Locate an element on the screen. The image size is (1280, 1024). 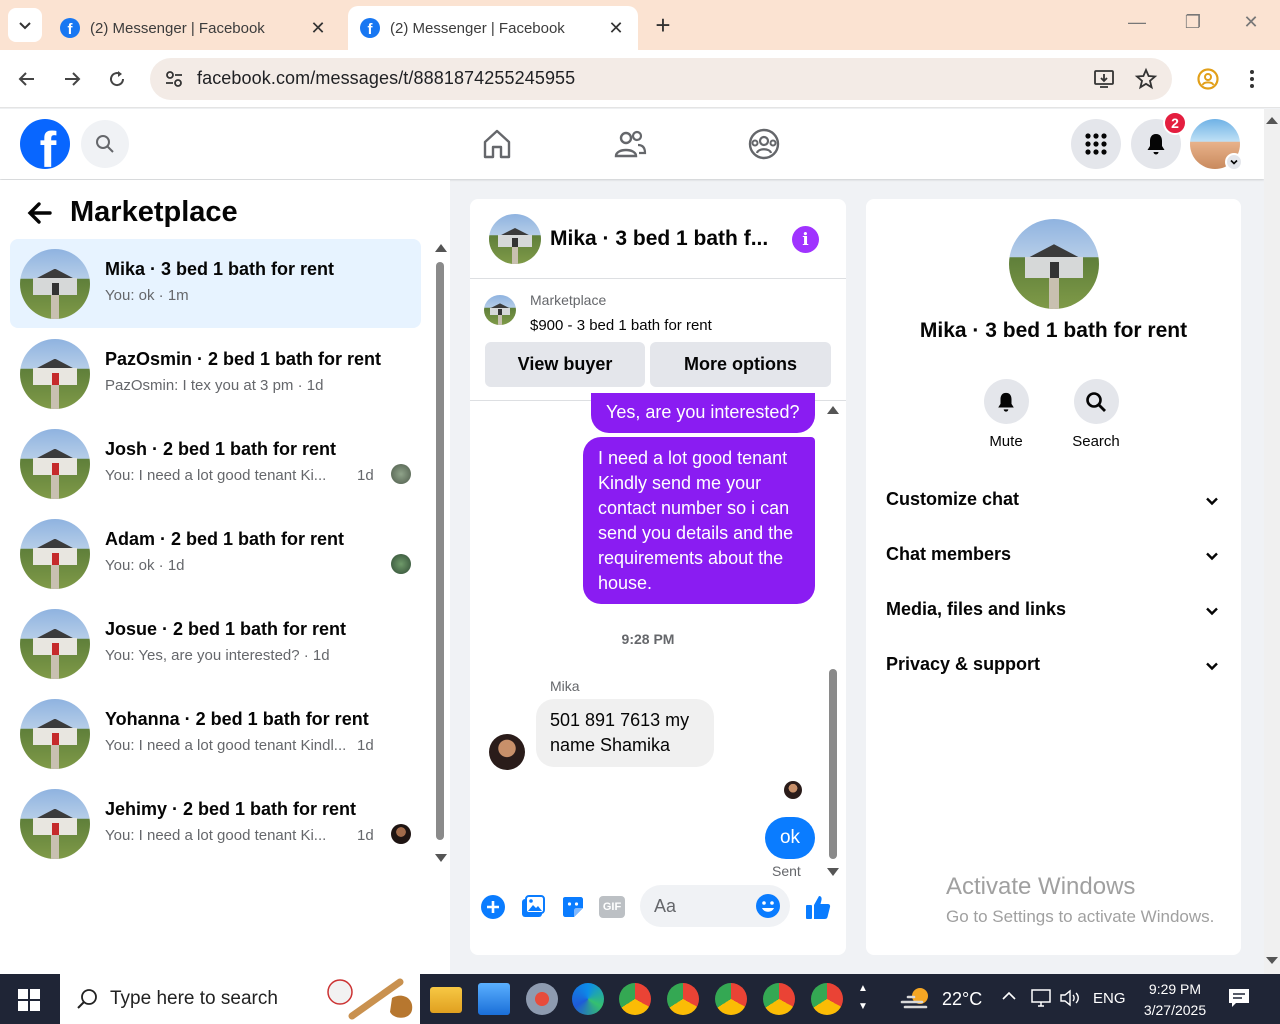
browser-menu-icon is located at coordinates (1252, 79).